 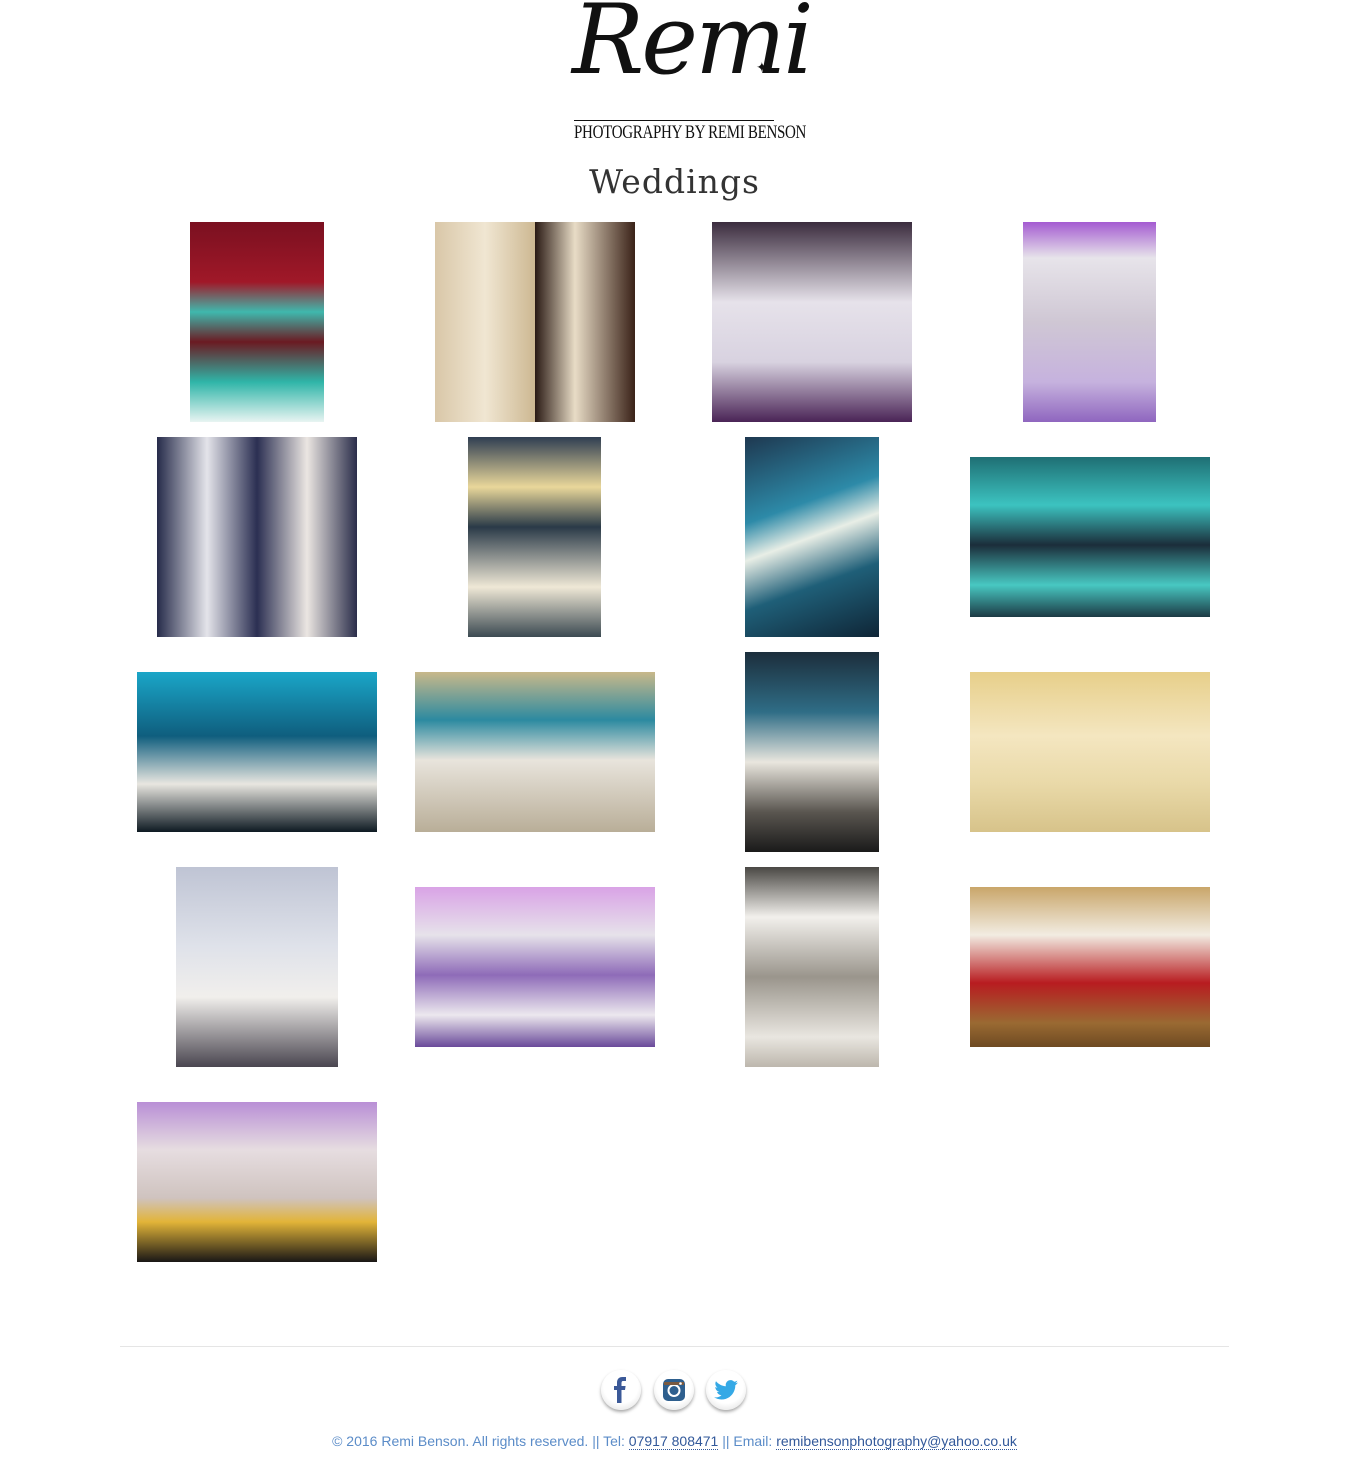 What do you see at coordinates (674, 181) in the screenshot?
I see `page-title: Weddings` at bounding box center [674, 181].